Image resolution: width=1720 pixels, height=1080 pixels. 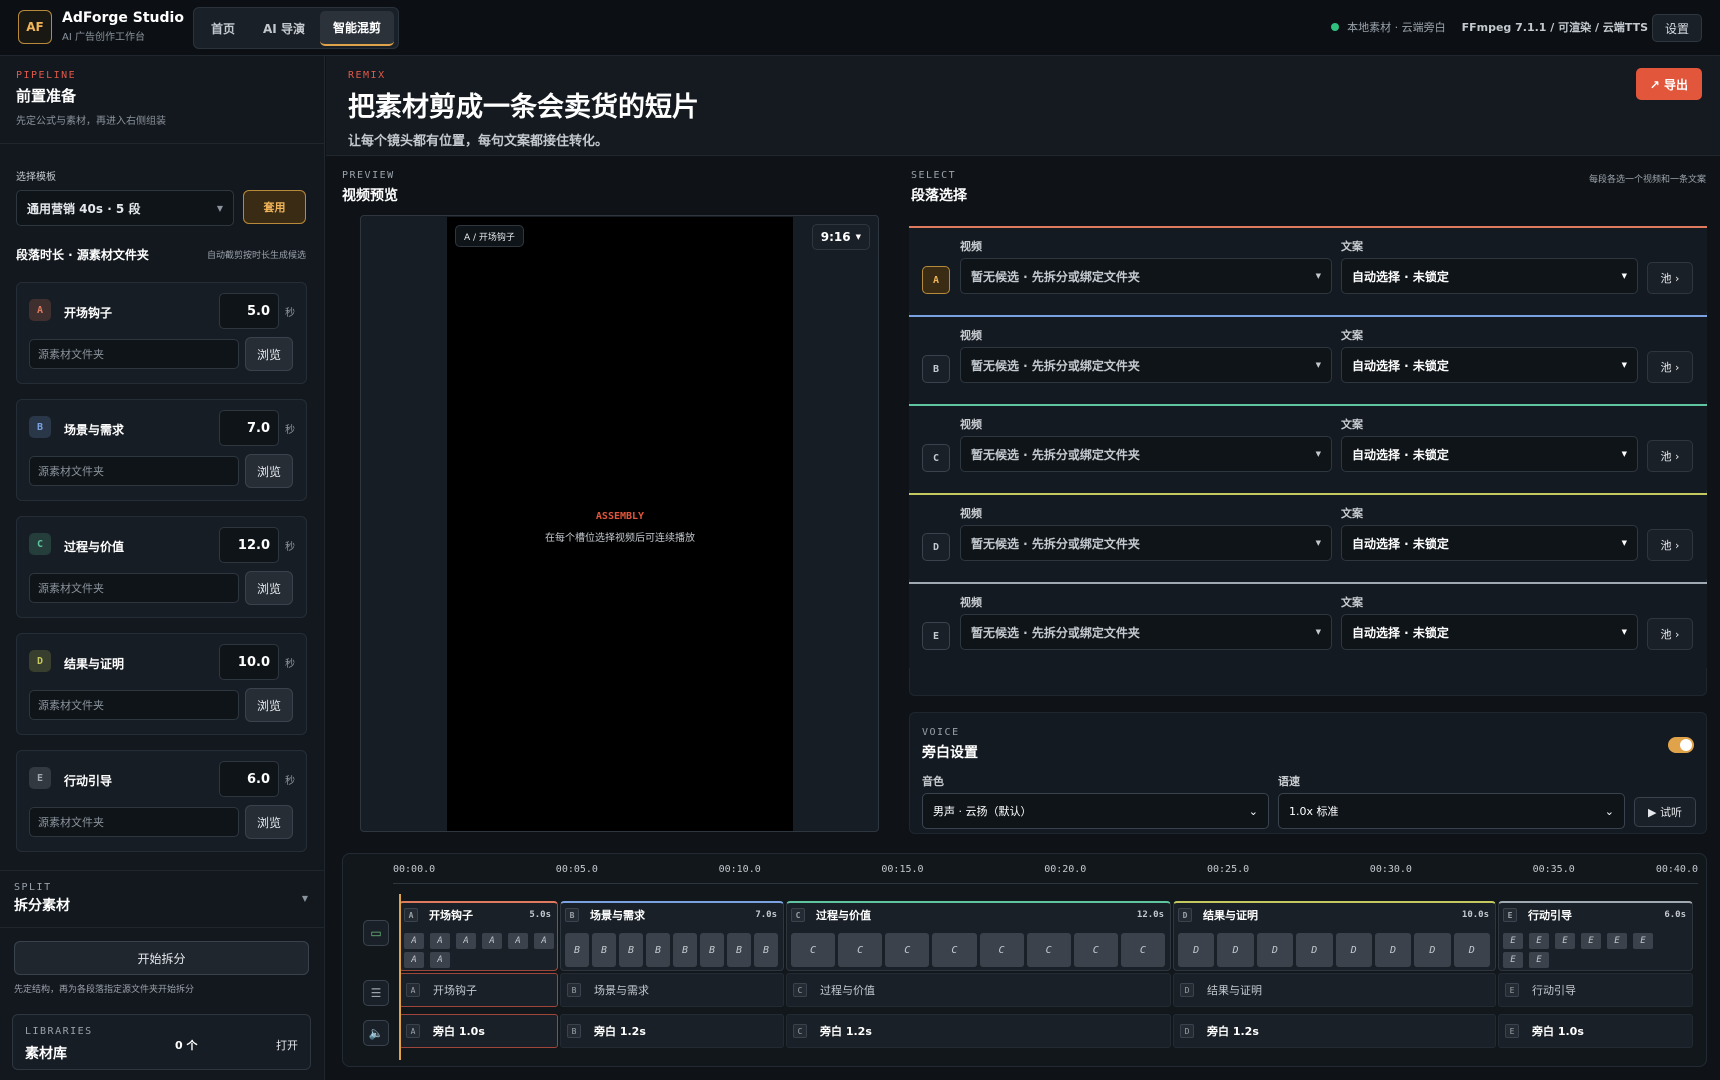 I want to click on caption-text: 行动引导, so click(x=1554, y=990).